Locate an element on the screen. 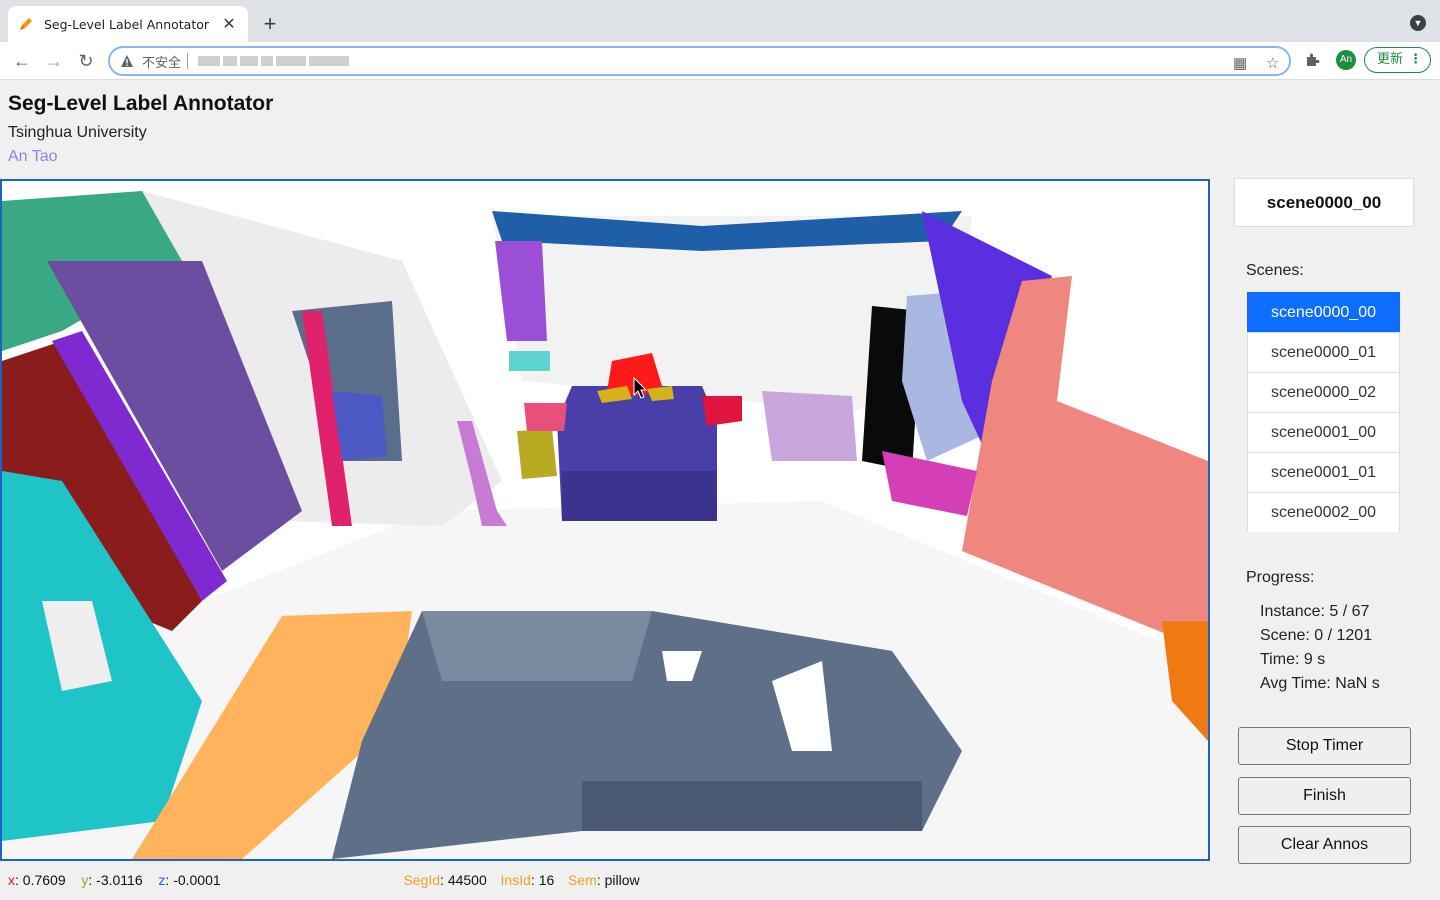 This screenshot has height=900, width=1440. insid-value: 16 is located at coordinates (546, 880).